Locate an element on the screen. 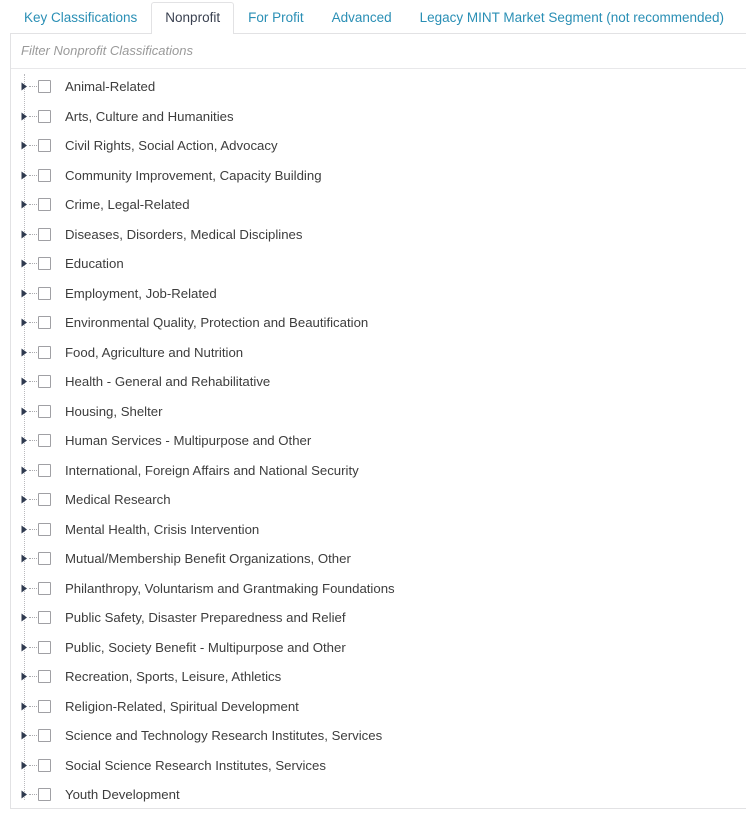 This screenshot has height=813, width=746. tree-node-label: Education is located at coordinates (94, 263).